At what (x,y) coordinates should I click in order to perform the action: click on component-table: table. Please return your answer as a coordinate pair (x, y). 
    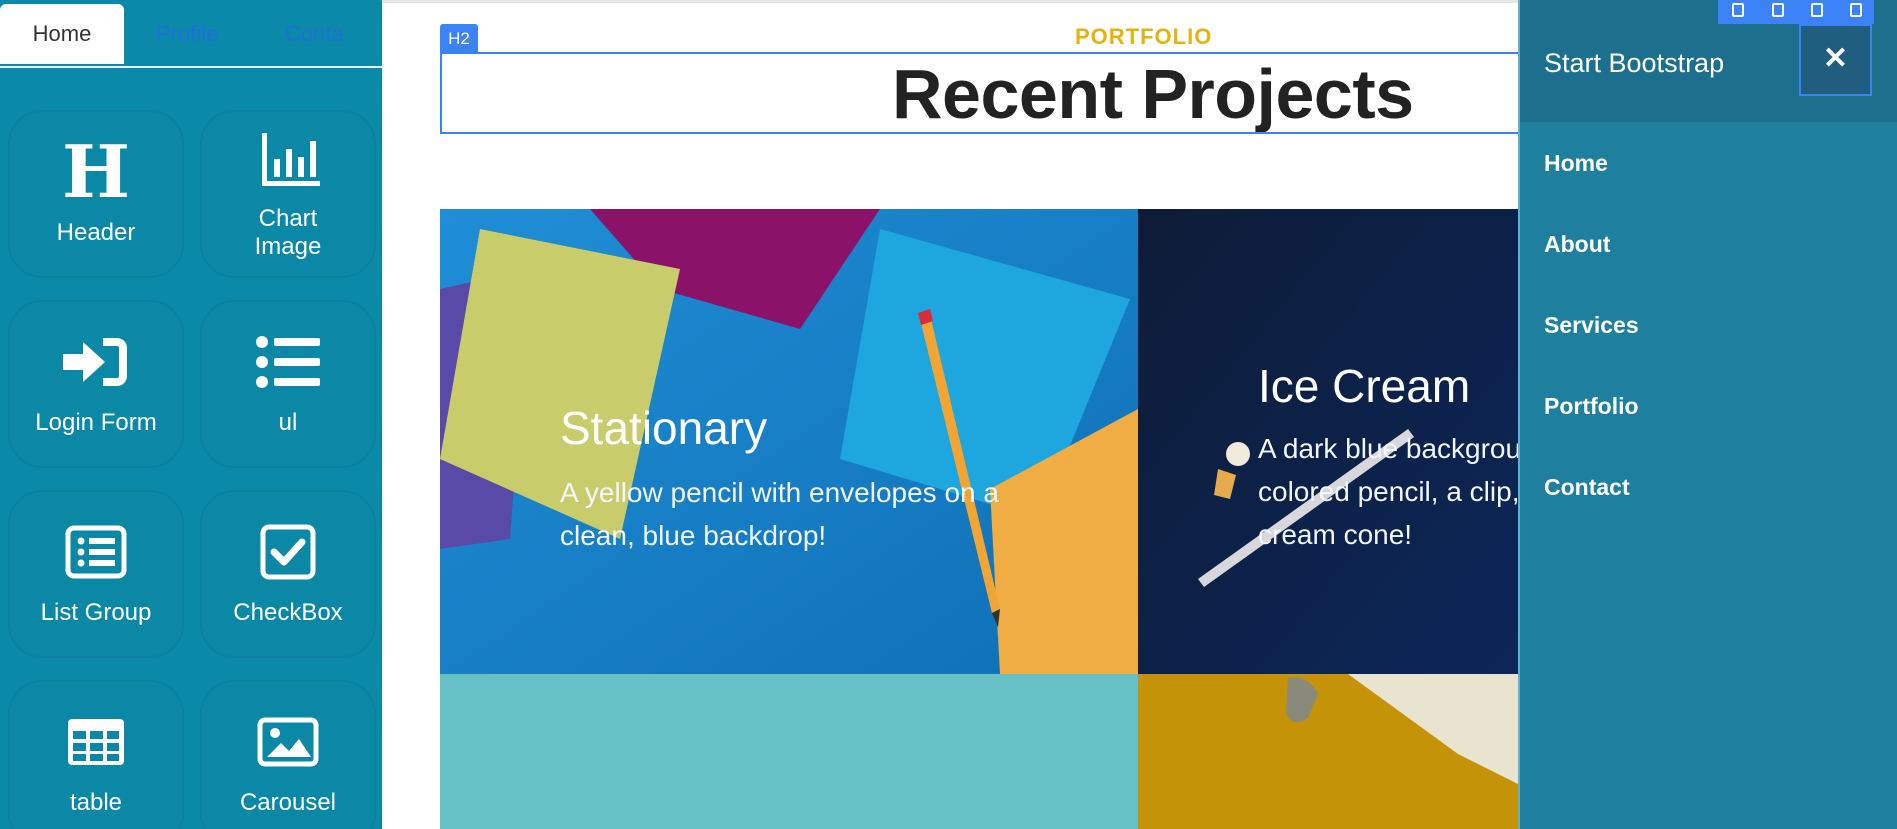
    Looking at the image, I should click on (96, 754).